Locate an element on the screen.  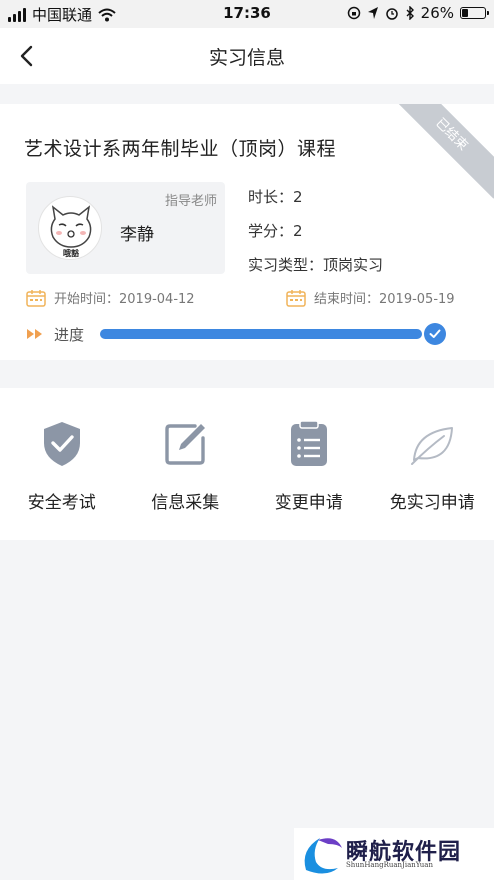
logo-icon is located at coordinates (323, 856).